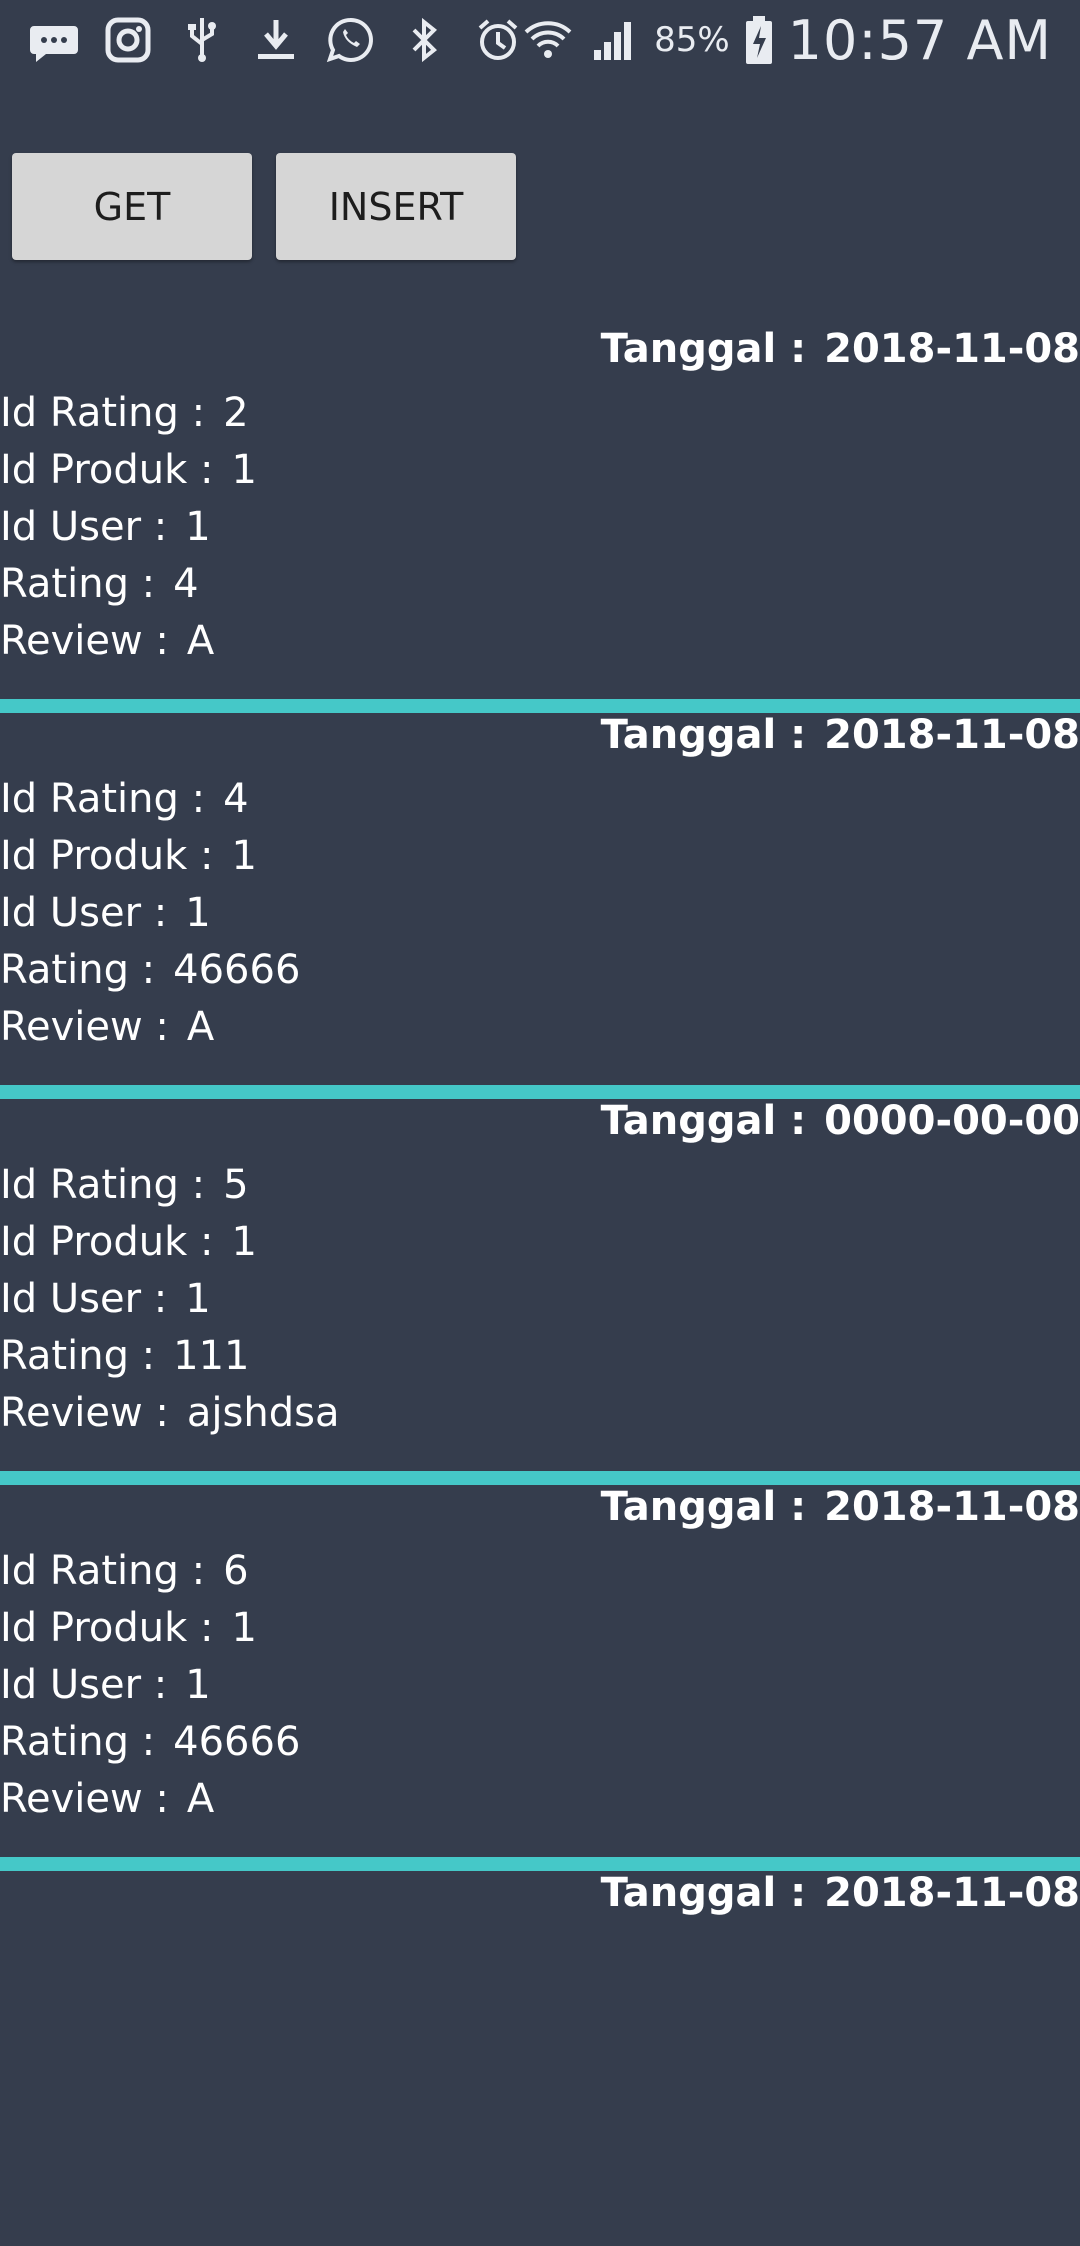 The width and height of the screenshot is (1080, 2246). Describe the element at coordinates (132, 206) in the screenshot. I see `get-button: GET` at that location.